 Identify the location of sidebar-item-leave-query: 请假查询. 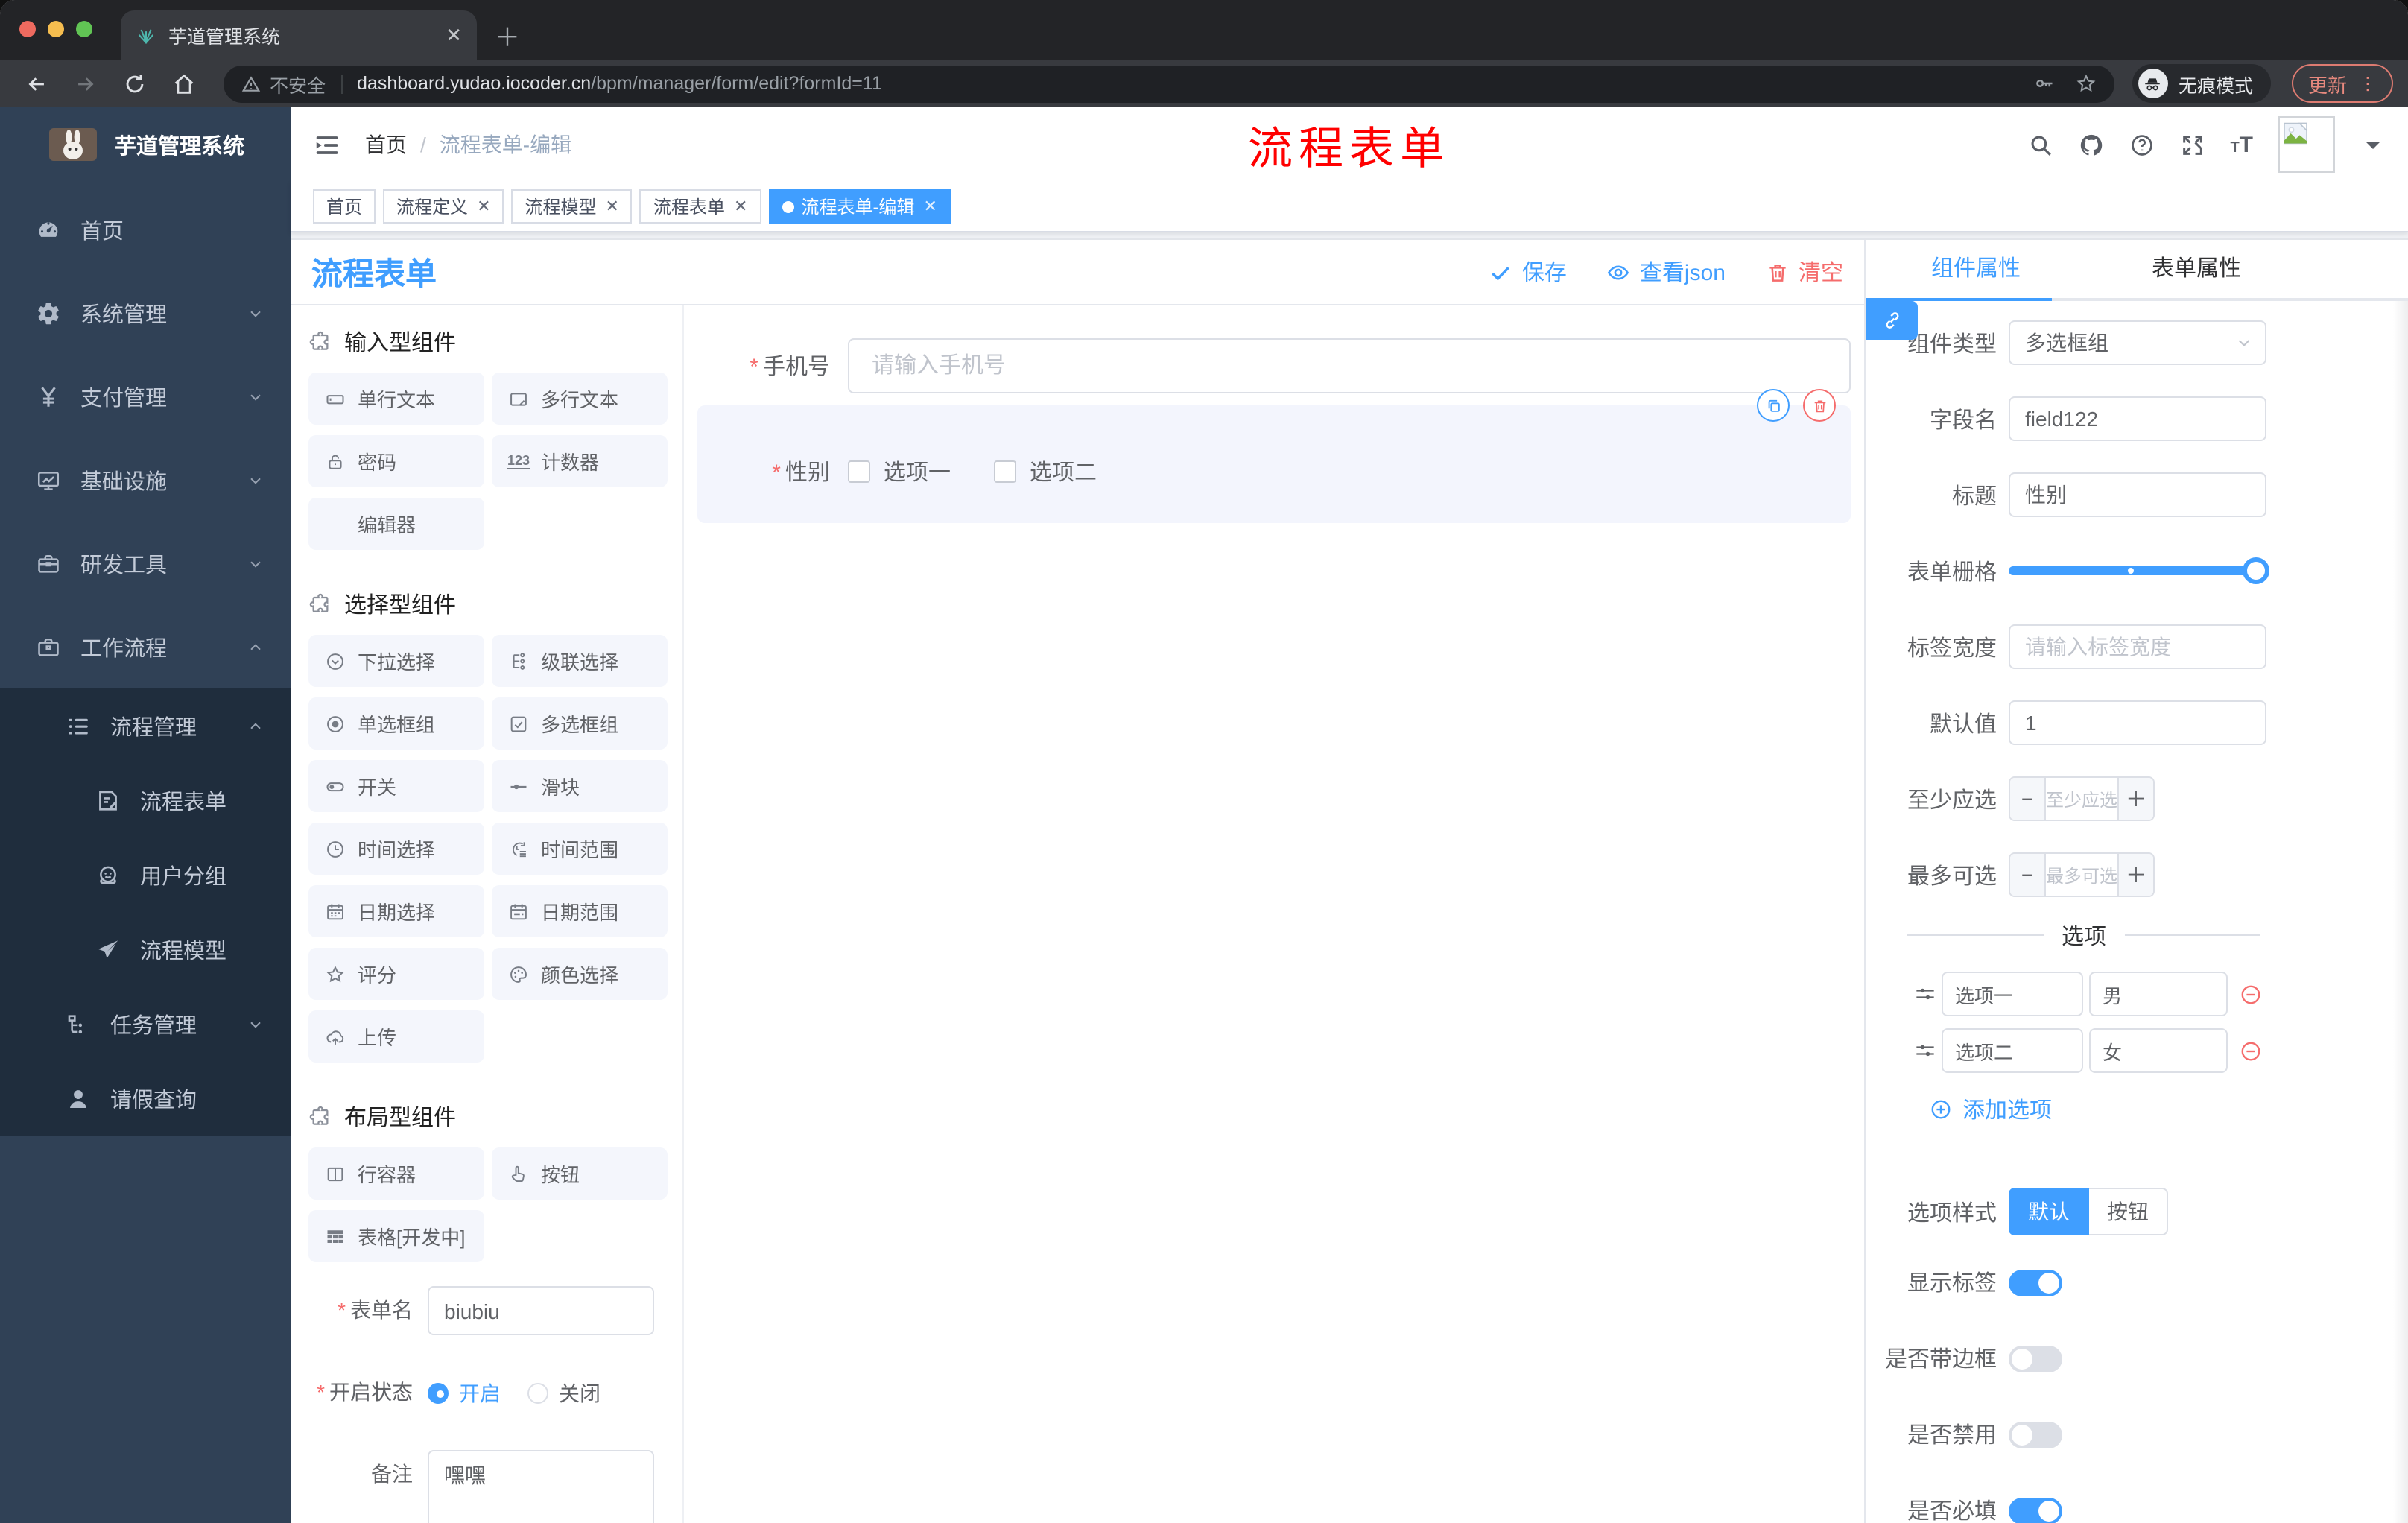
(145, 1099).